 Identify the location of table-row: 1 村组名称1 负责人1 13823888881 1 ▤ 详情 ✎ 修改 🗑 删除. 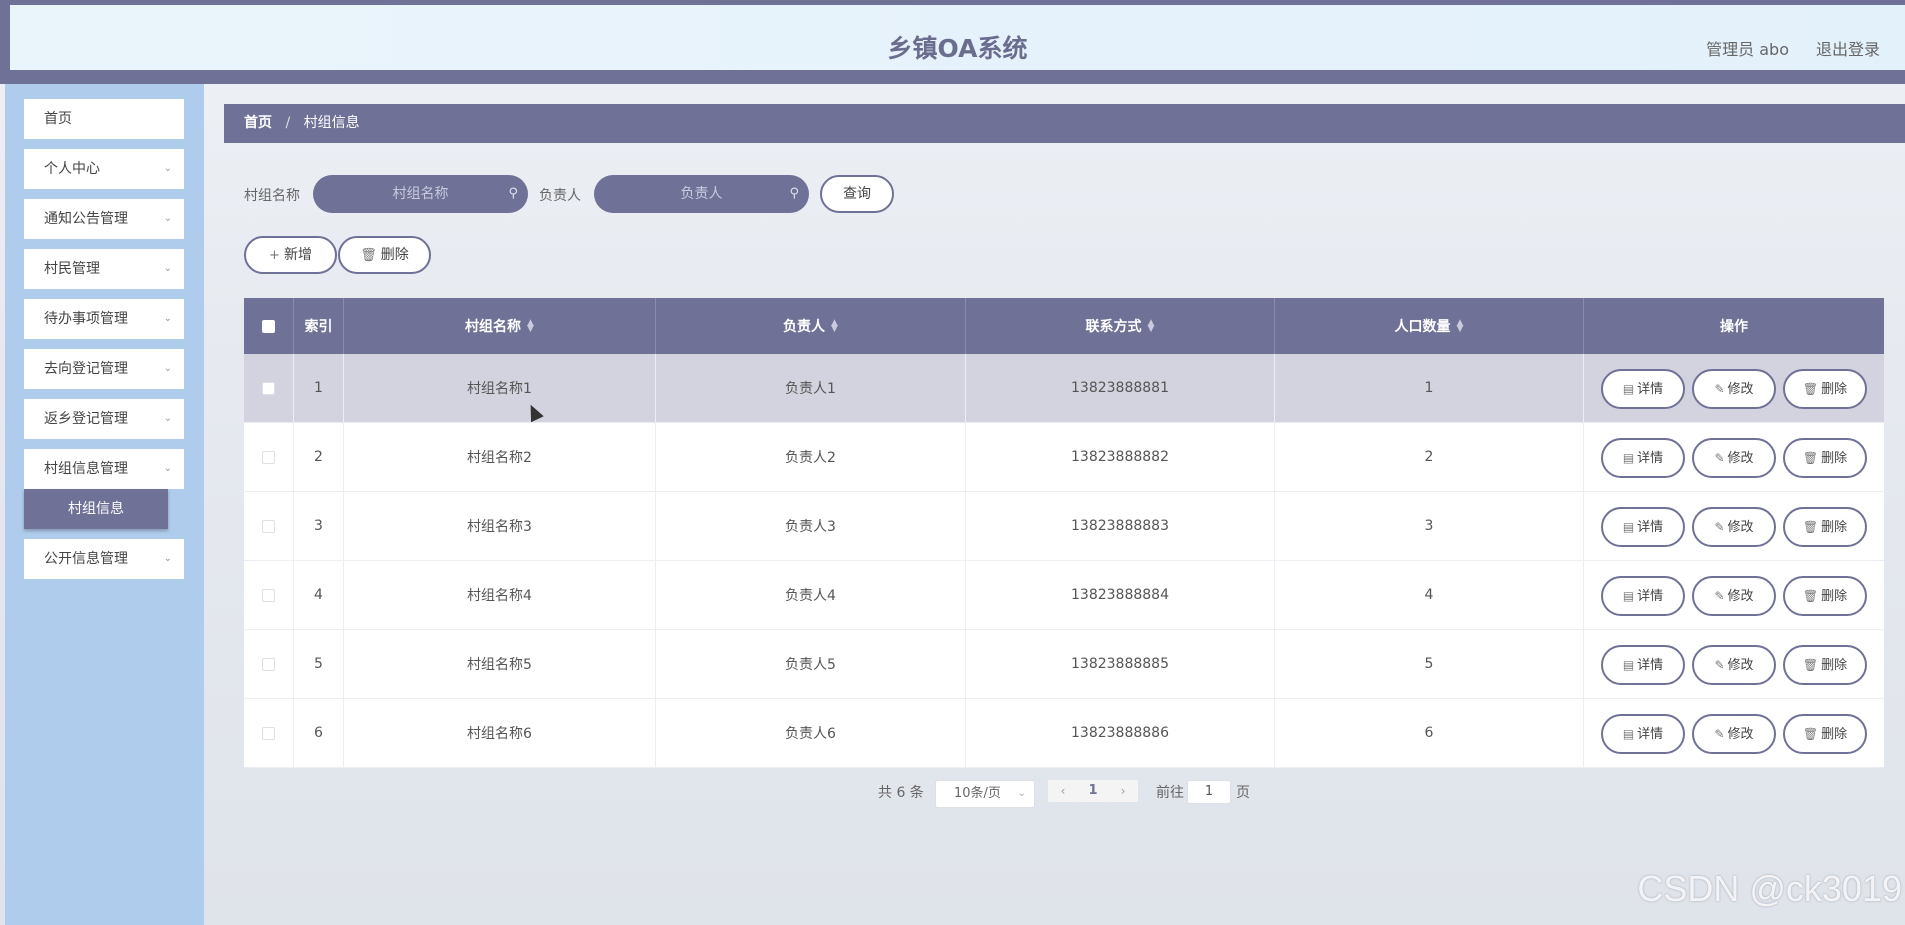
(1064, 388).